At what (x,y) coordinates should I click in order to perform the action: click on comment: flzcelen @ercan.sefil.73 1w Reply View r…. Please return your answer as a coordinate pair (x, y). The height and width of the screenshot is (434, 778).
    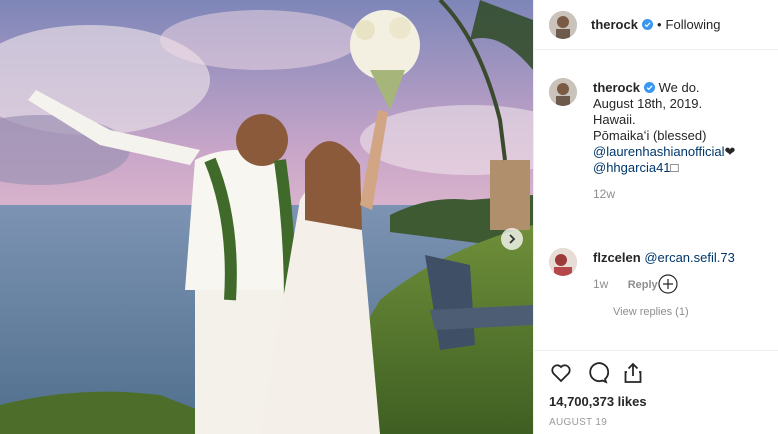
    Looking at the image, I should click on (656, 276).